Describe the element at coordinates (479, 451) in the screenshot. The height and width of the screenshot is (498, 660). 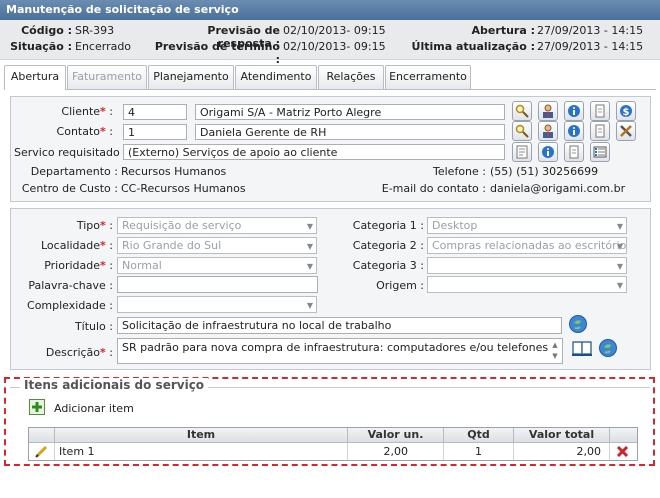
I see `table-cell-qtd: 1` at that location.